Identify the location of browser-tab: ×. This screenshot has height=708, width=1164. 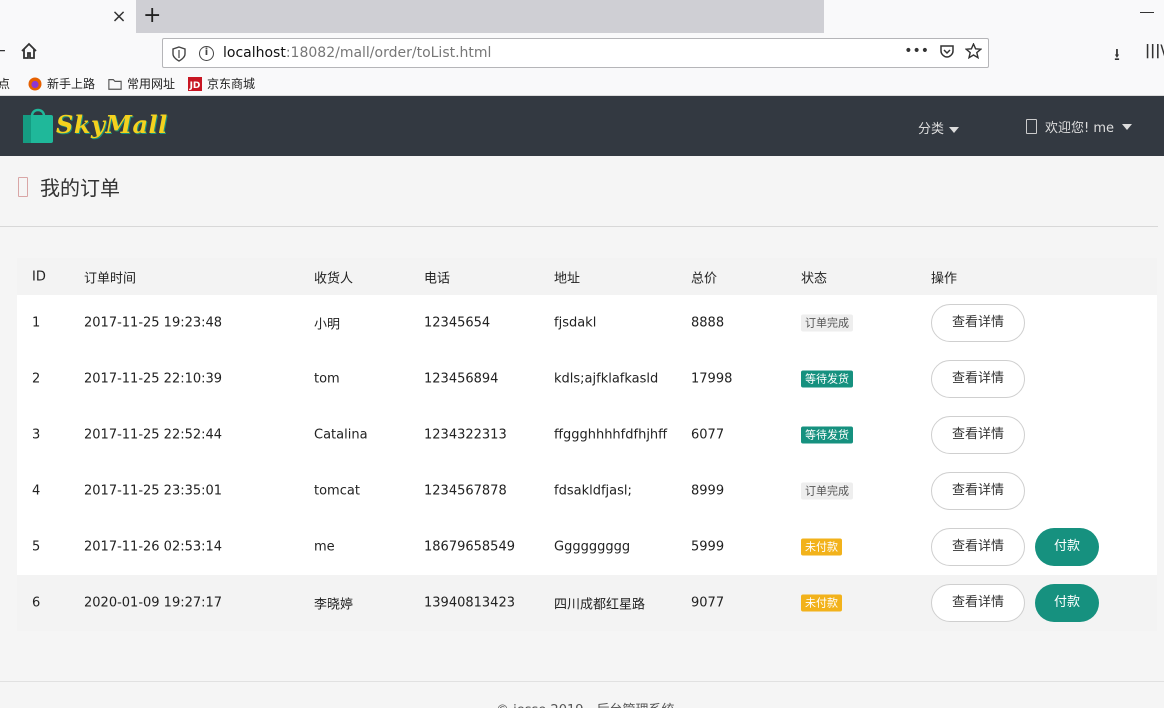
(68, 16).